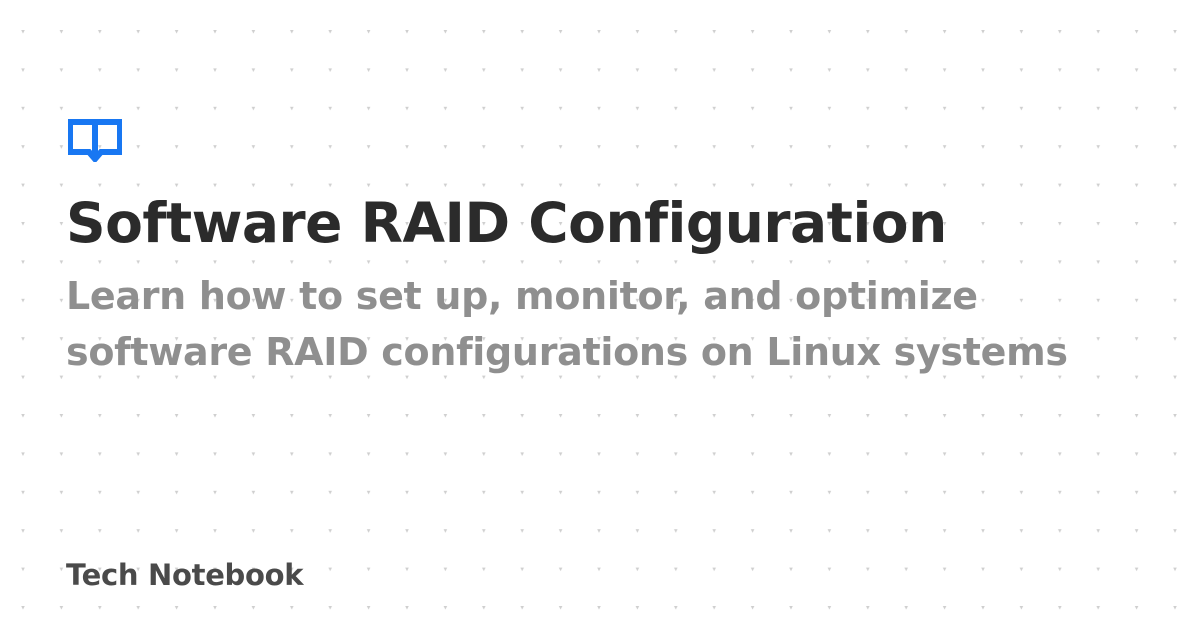 The image size is (1200, 630). Describe the element at coordinates (95, 141) in the screenshot. I see `open-book-icon` at that location.